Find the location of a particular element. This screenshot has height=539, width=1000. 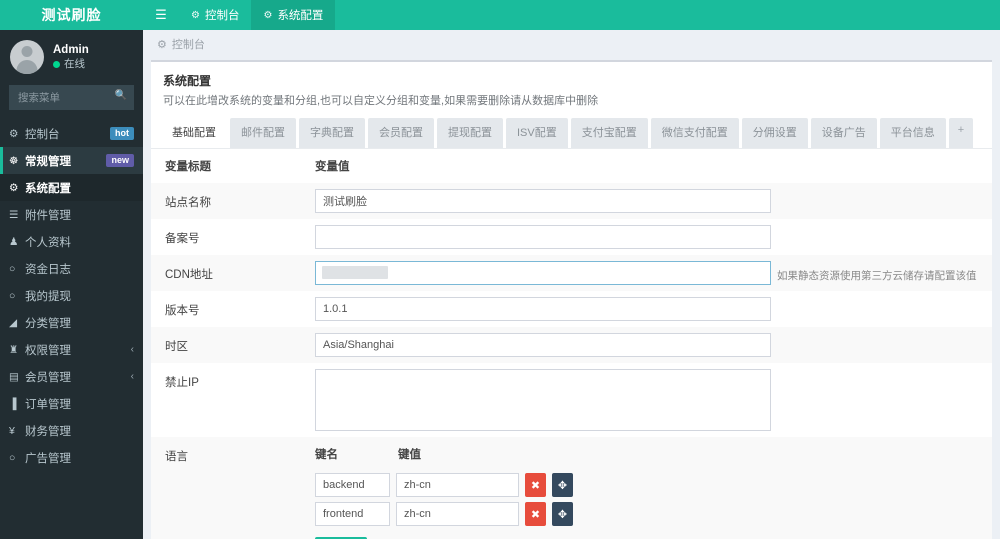

tab-7: 微信支付配置 is located at coordinates (694, 133).